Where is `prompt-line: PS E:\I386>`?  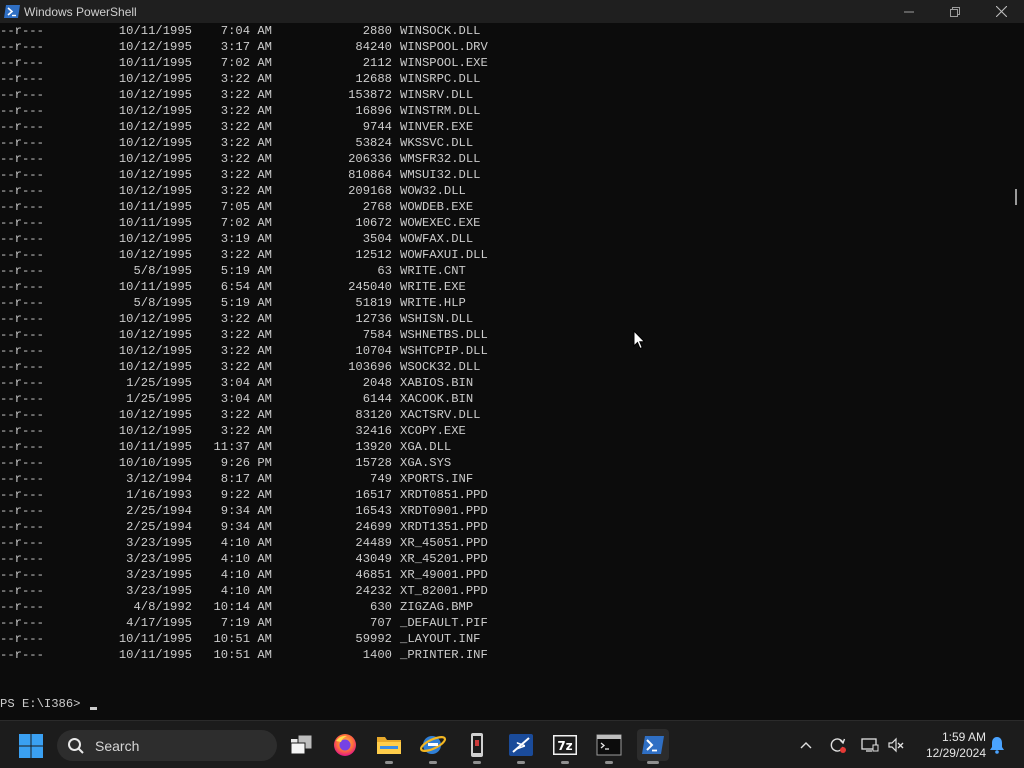 prompt-line: PS E:\I386> is located at coordinates (48, 704).